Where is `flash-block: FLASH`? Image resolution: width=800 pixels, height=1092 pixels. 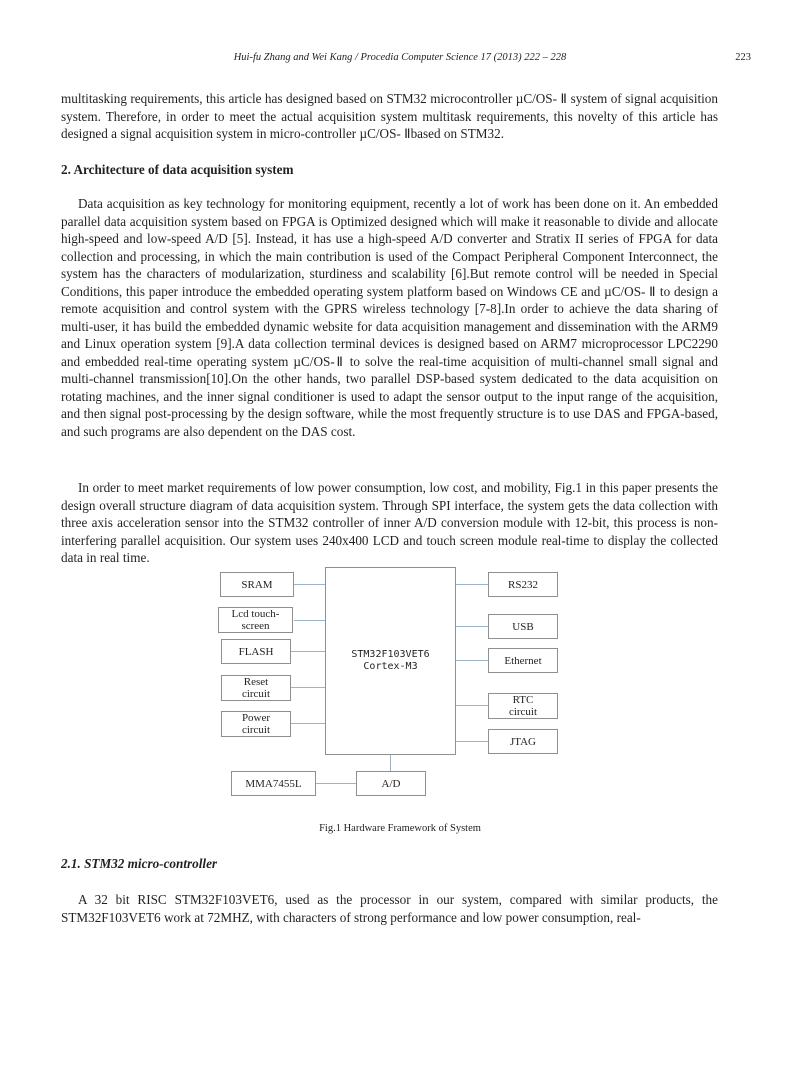
flash-block: FLASH is located at coordinates (256, 651).